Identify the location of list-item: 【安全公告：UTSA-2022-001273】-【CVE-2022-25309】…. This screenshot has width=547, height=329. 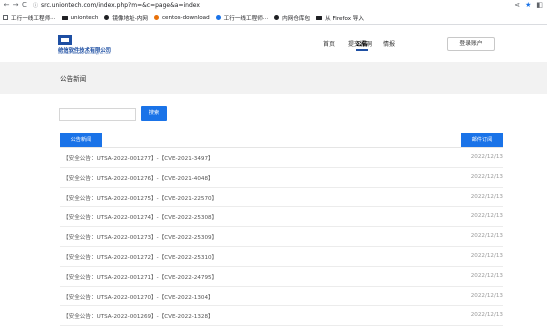
(281, 237).